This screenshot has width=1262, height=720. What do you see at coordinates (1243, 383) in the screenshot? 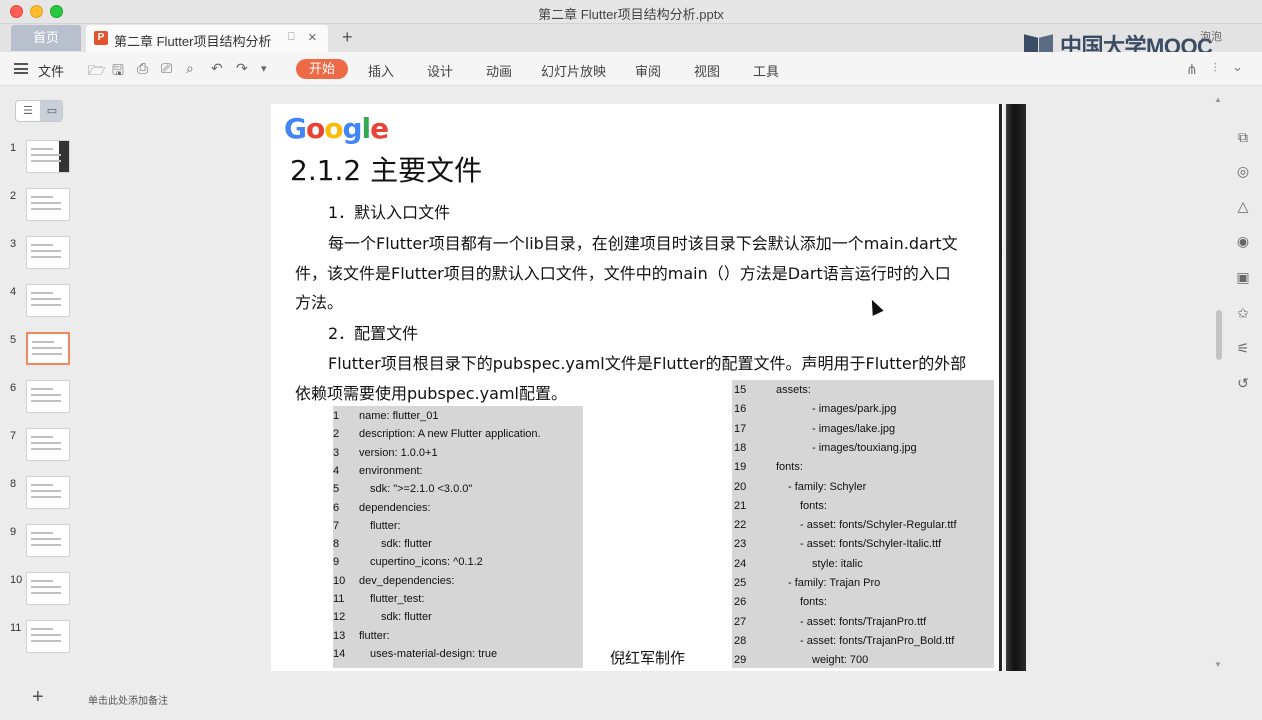
I see `history-icon: ↺` at bounding box center [1243, 383].